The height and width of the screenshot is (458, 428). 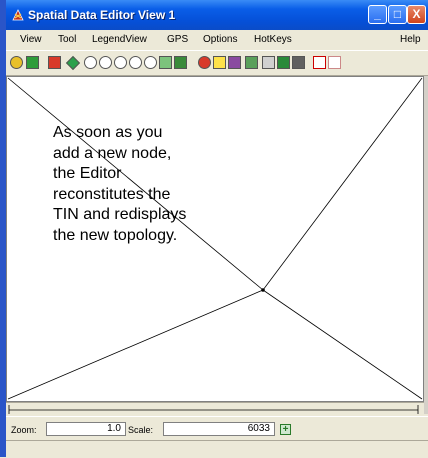 What do you see at coordinates (24, 430) in the screenshot?
I see `zoom-label: Zoom:` at bounding box center [24, 430].